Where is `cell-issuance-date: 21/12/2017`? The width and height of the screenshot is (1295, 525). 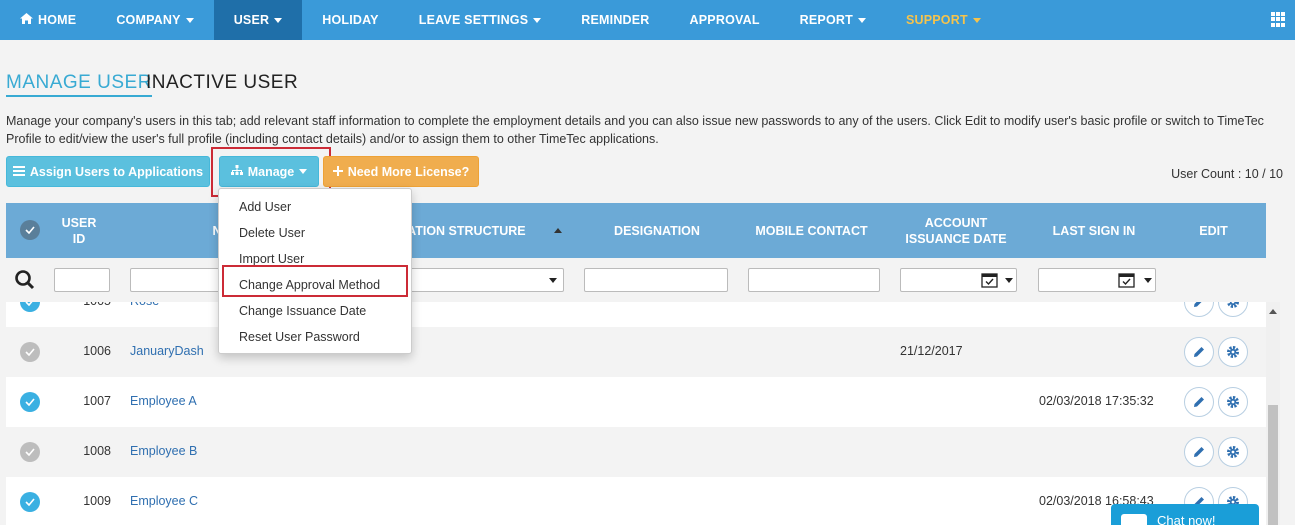
cell-issuance-date: 21/12/2017 is located at coordinates (931, 351).